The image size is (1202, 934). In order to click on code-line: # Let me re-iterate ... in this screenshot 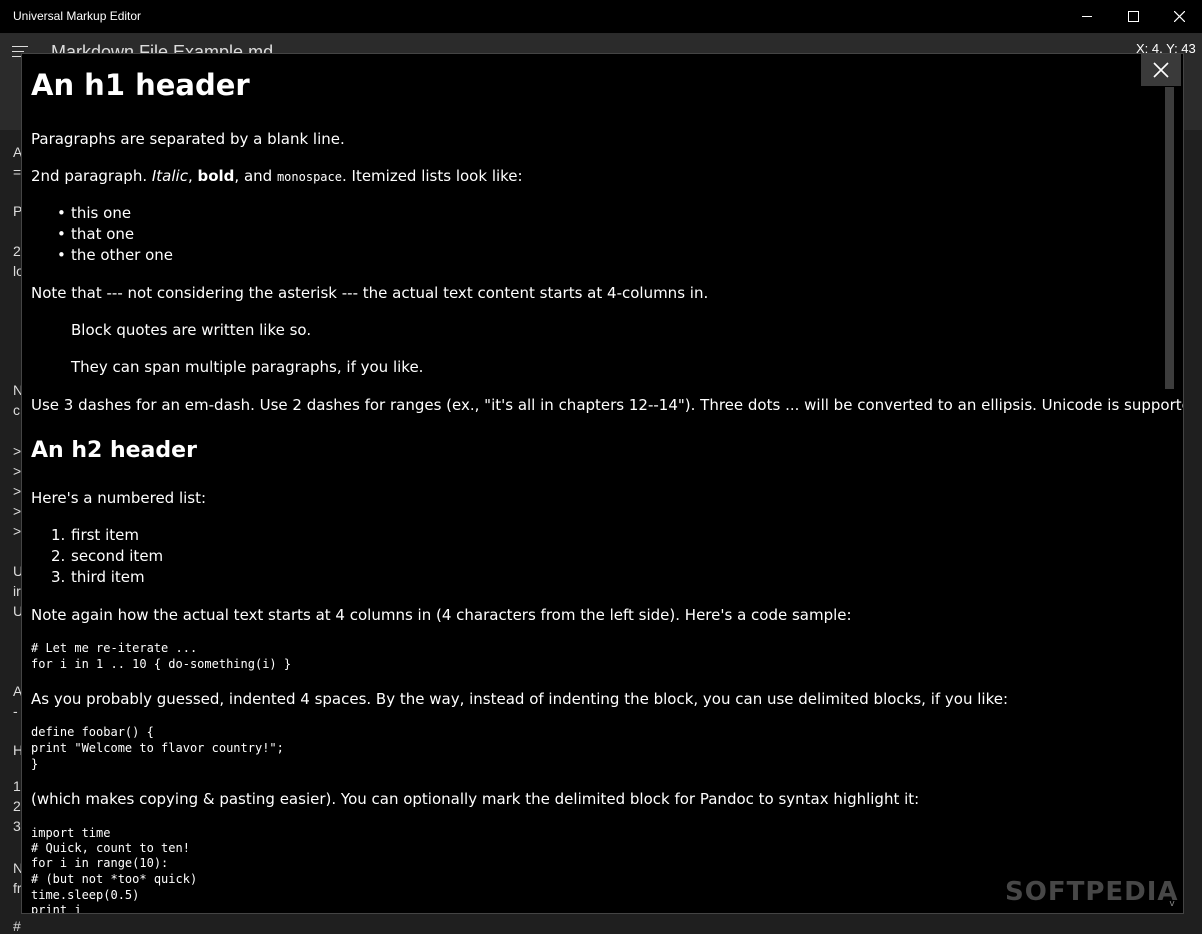, I will do `click(114, 648)`.